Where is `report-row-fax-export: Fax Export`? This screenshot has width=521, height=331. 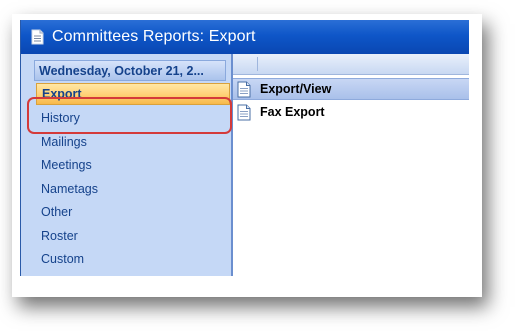 report-row-fax-export: Fax Export is located at coordinates (351, 112).